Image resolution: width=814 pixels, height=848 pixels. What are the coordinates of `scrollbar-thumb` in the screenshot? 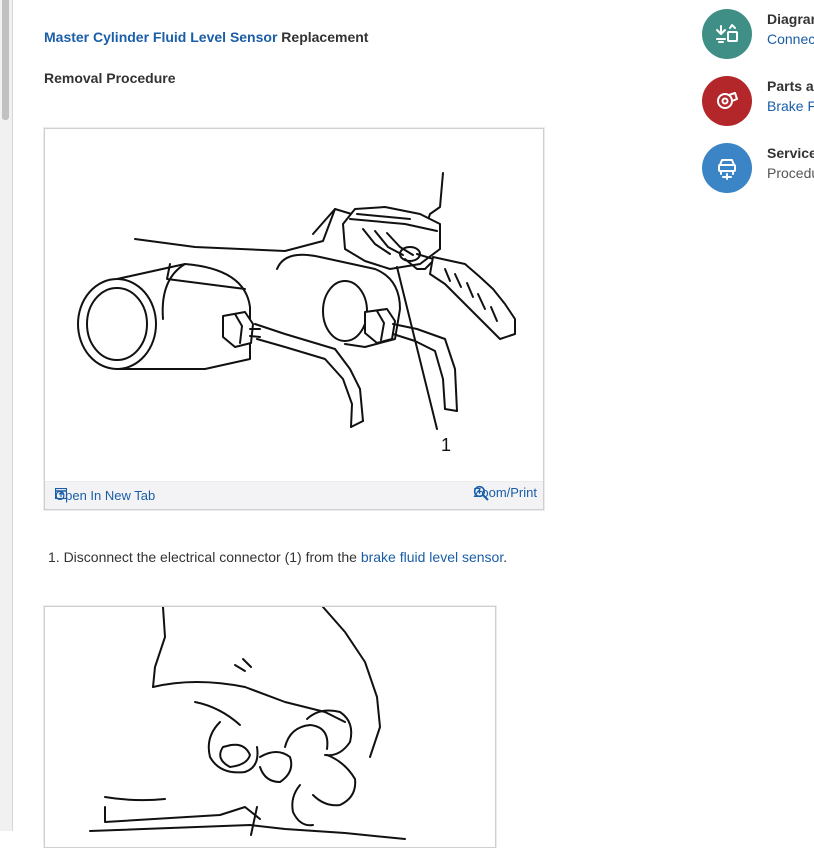 It's located at (5, 60).